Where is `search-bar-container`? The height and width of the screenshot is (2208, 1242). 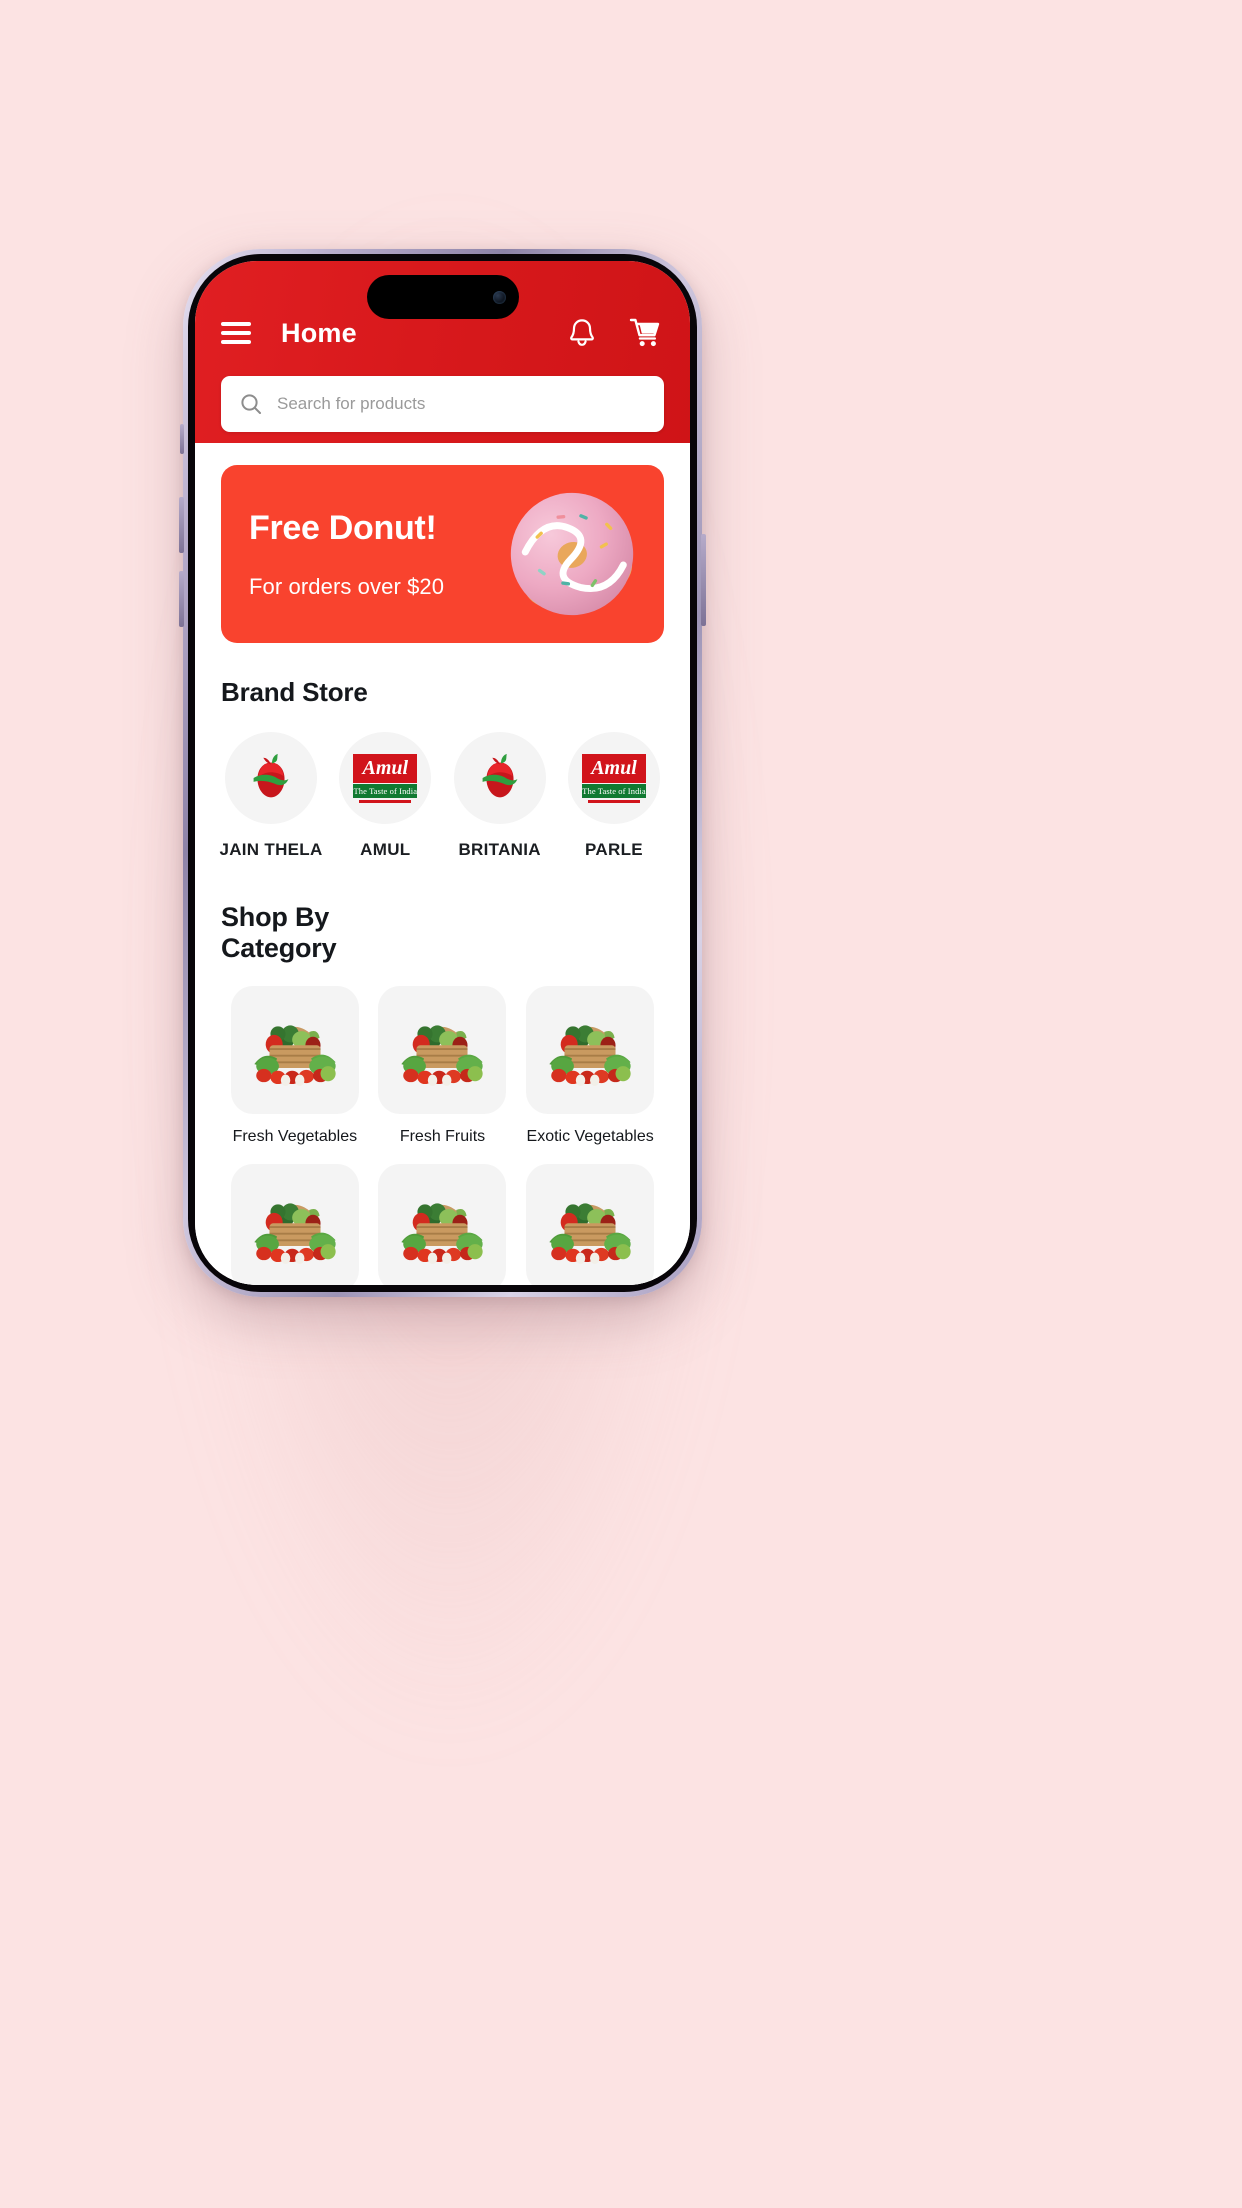 search-bar-container is located at coordinates (442, 395).